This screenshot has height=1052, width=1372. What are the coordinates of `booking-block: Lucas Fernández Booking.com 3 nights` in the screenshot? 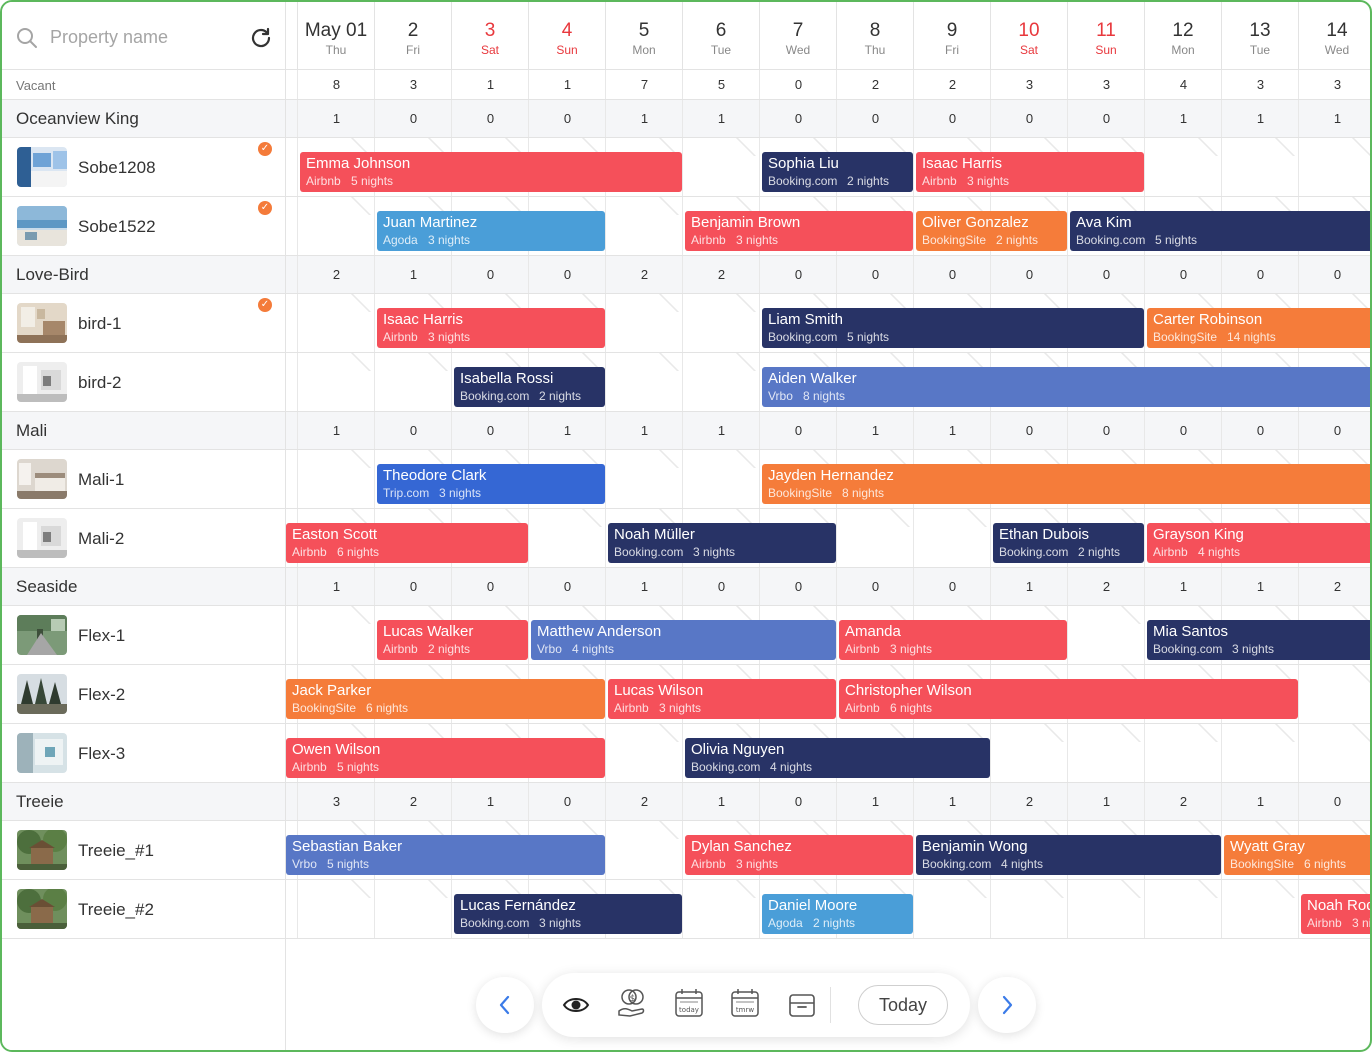 It's located at (568, 914).